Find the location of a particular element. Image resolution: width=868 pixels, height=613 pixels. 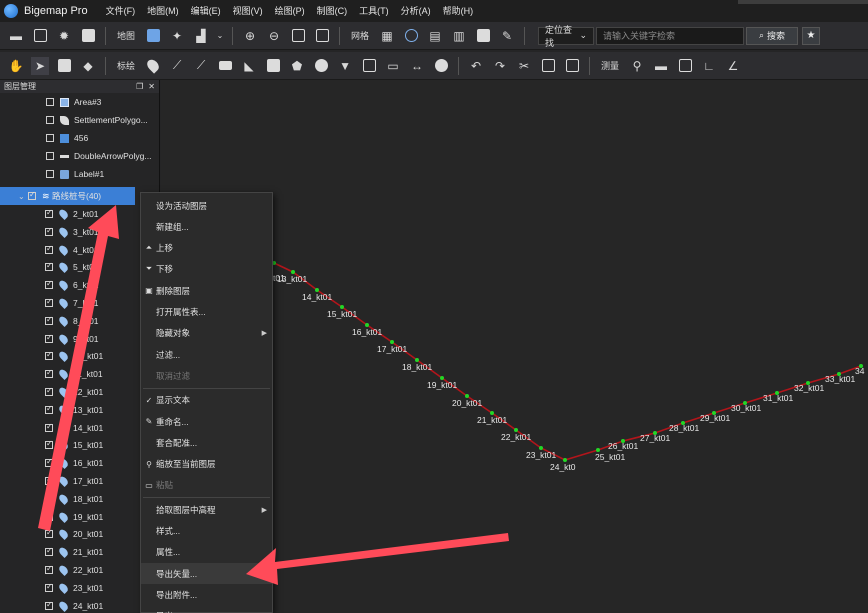

circle-icon is located at coordinates (321, 66).